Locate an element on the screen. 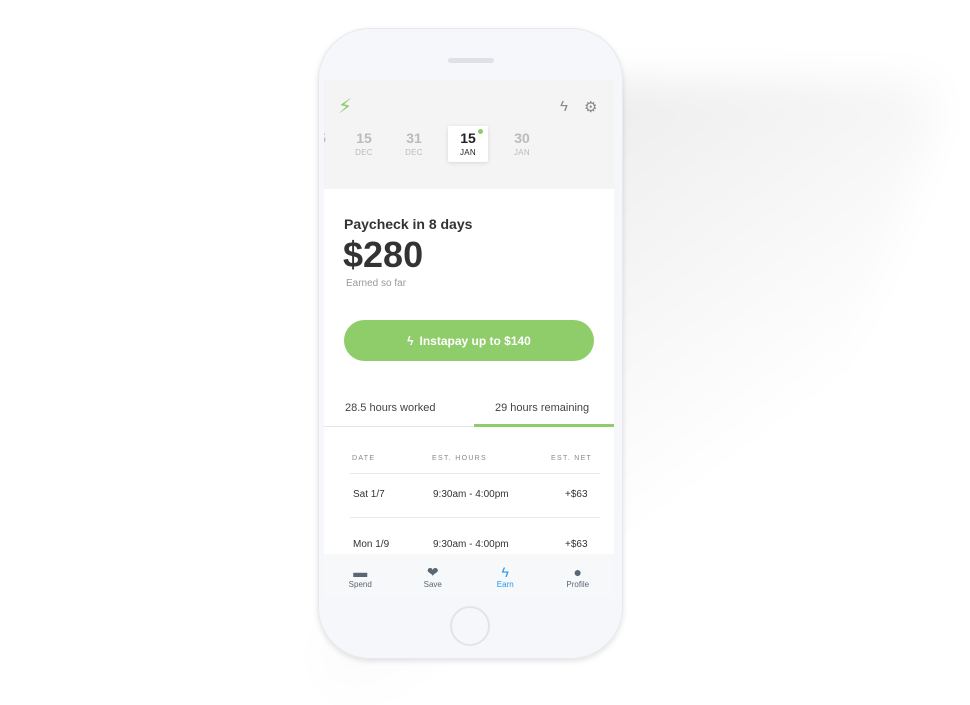  logo-bolt-icon: ⚡︎ is located at coordinates (345, 107).